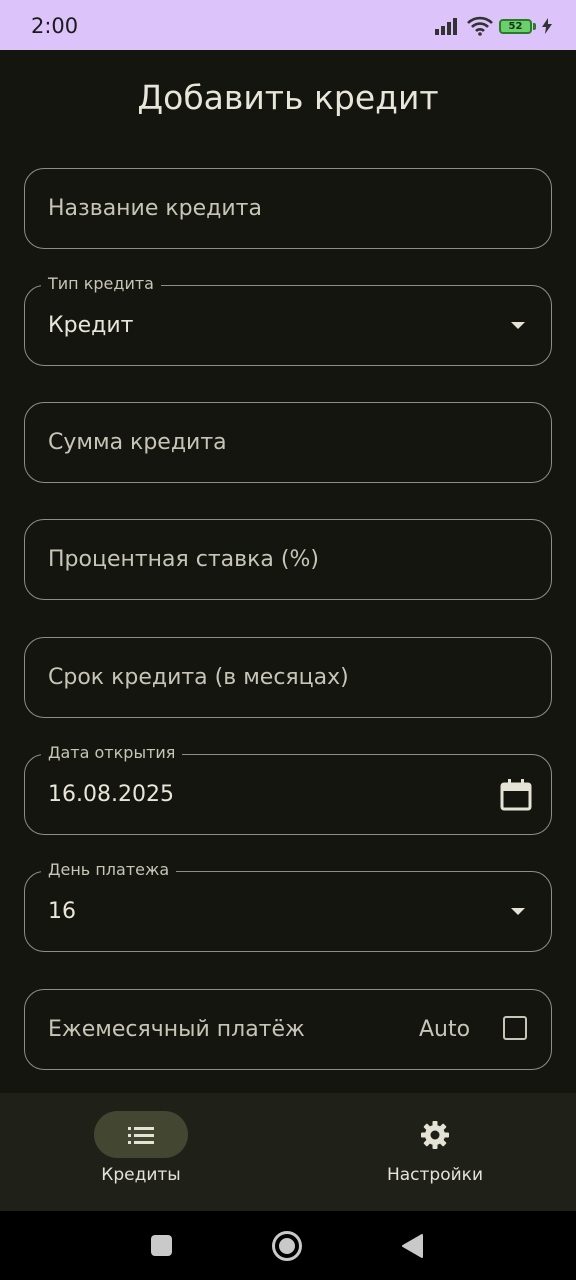 The image size is (576, 1280). Describe the element at coordinates (198, 677) in the screenshot. I see `loan-term-placeholder: Срок кредита (в месяцах)` at that location.